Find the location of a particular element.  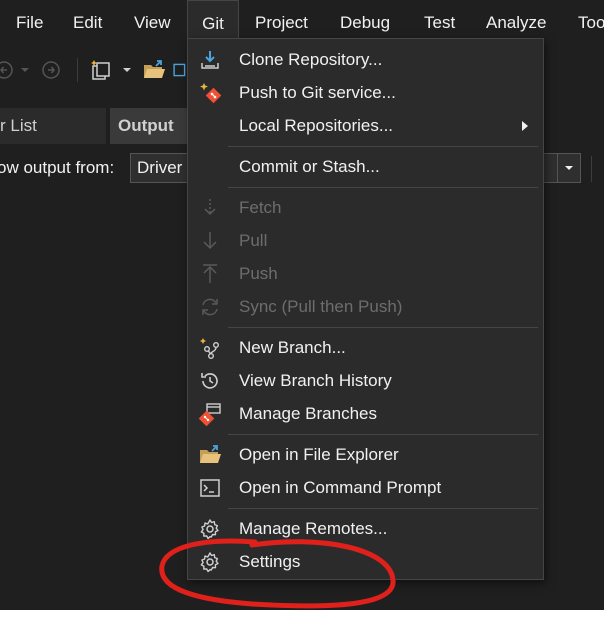

menu-item-label: View Branch History is located at coordinates (315, 380).